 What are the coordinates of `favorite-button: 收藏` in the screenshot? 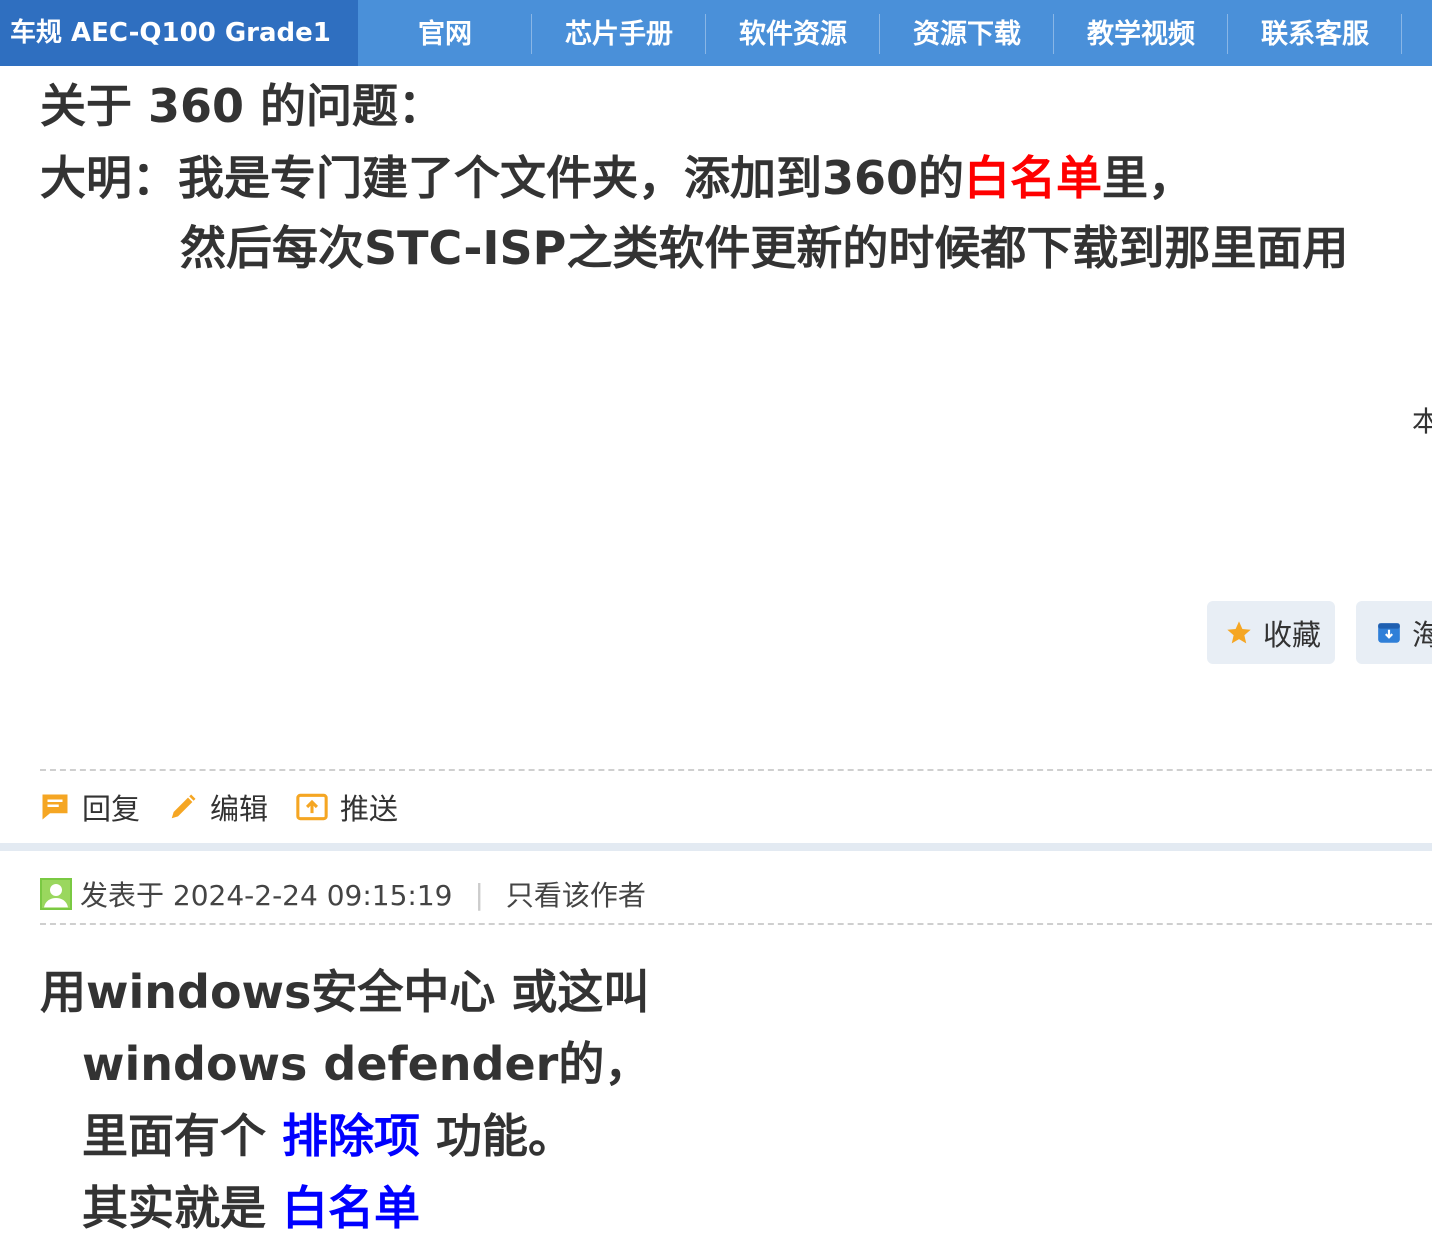 It's located at (1271, 632).